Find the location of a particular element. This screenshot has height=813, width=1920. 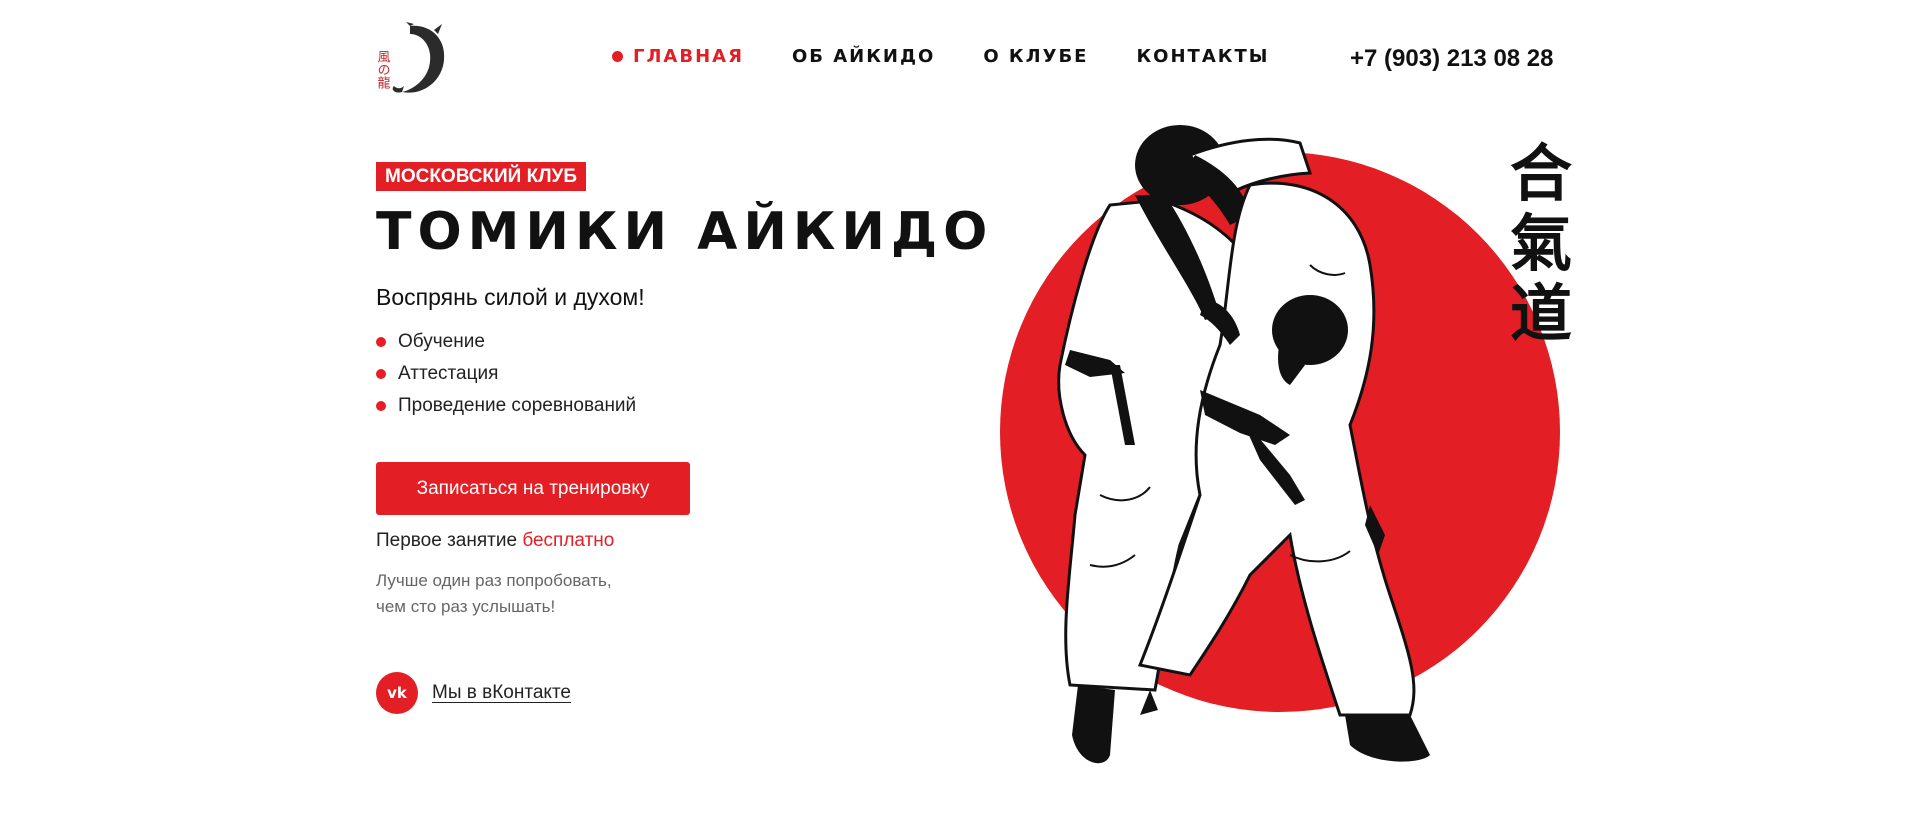

nav-item-about-aikido: ОБ АЙКИДО is located at coordinates (863, 56).